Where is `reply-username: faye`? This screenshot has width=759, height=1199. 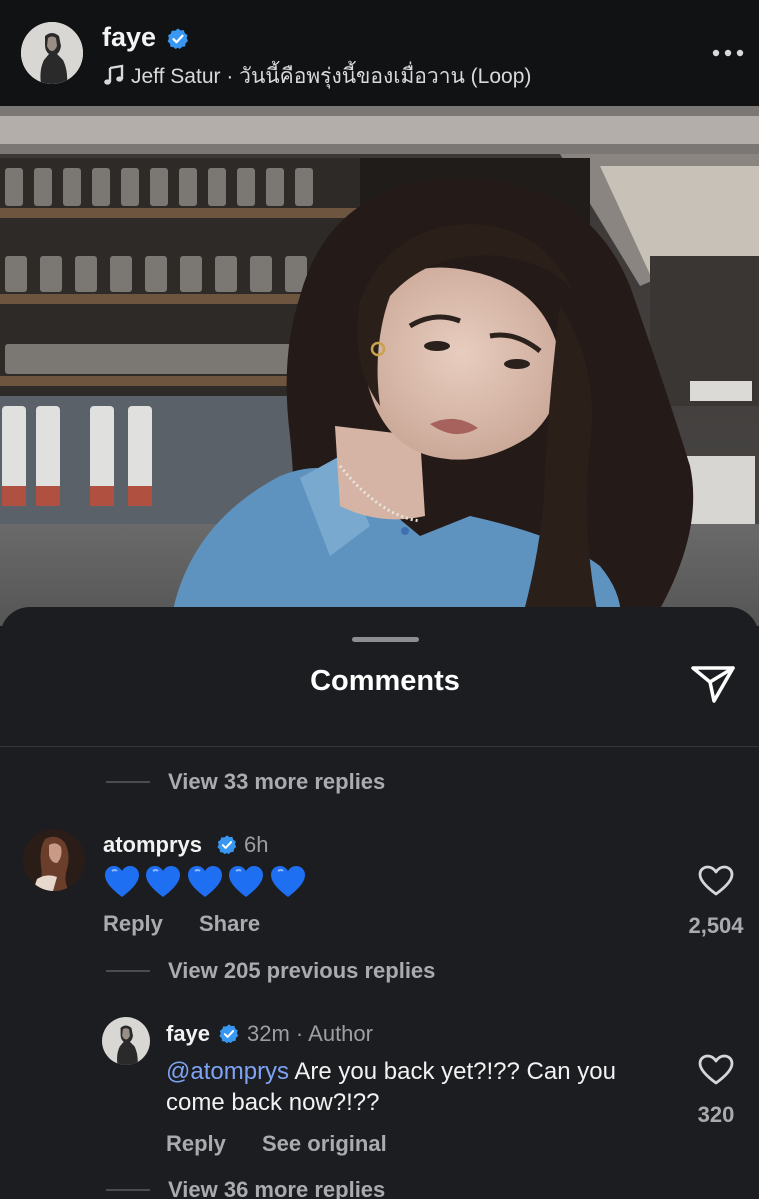
reply-username: faye is located at coordinates (188, 1034).